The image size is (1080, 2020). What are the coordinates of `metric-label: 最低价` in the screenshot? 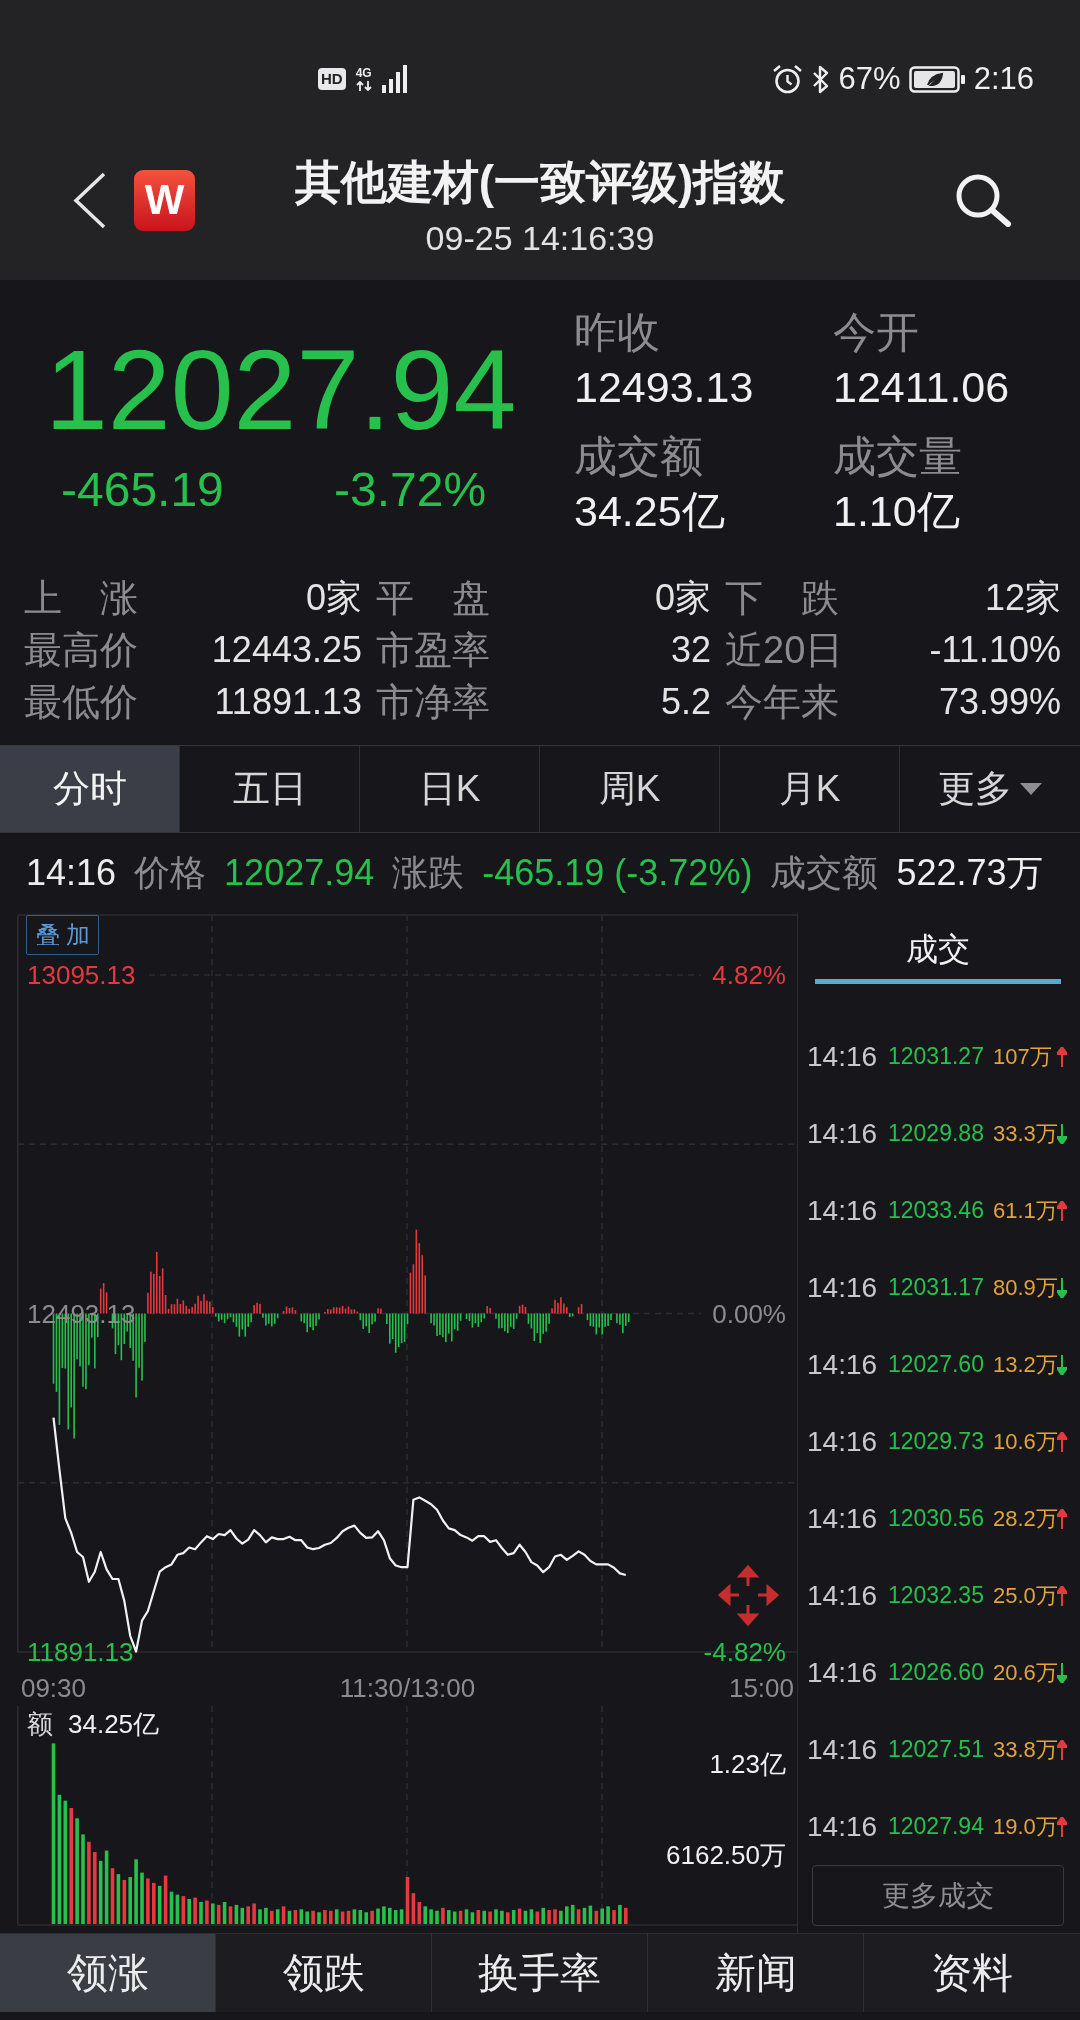 It's located at (81, 702).